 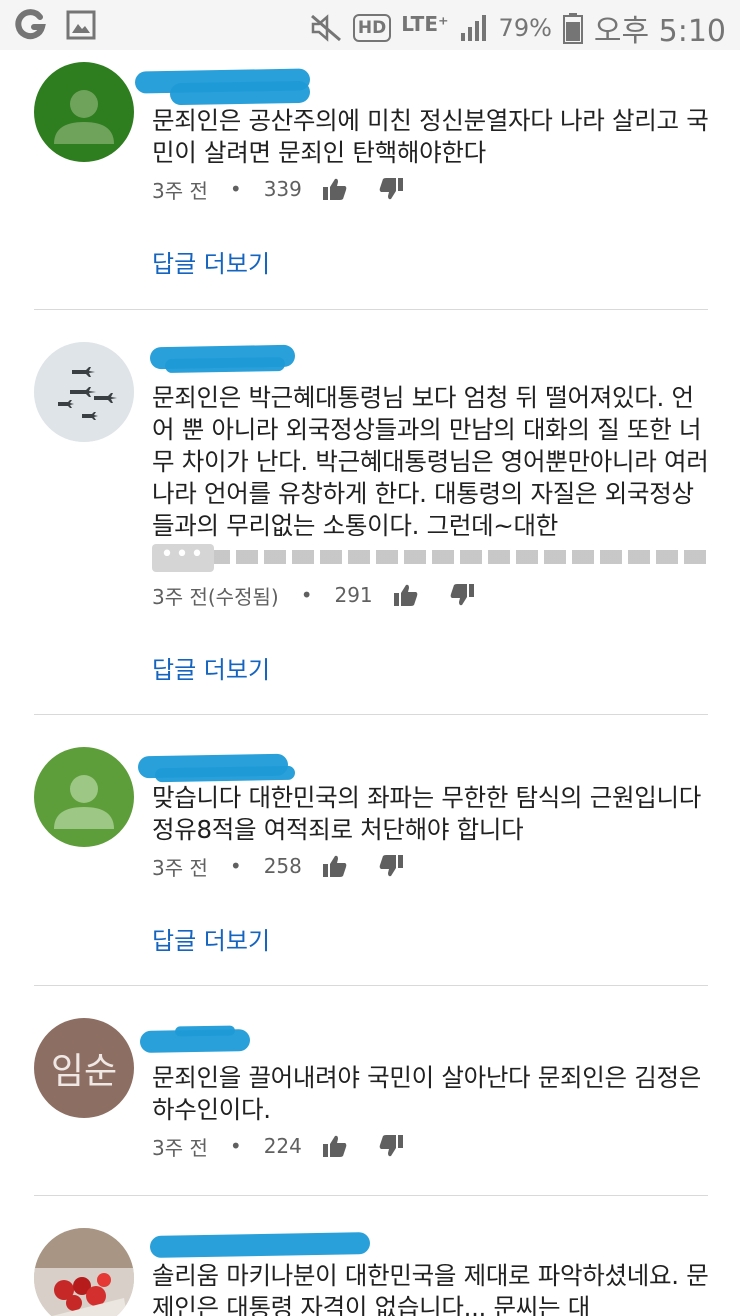 I want to click on flowers-avatar-image, so click(x=84, y=1272).